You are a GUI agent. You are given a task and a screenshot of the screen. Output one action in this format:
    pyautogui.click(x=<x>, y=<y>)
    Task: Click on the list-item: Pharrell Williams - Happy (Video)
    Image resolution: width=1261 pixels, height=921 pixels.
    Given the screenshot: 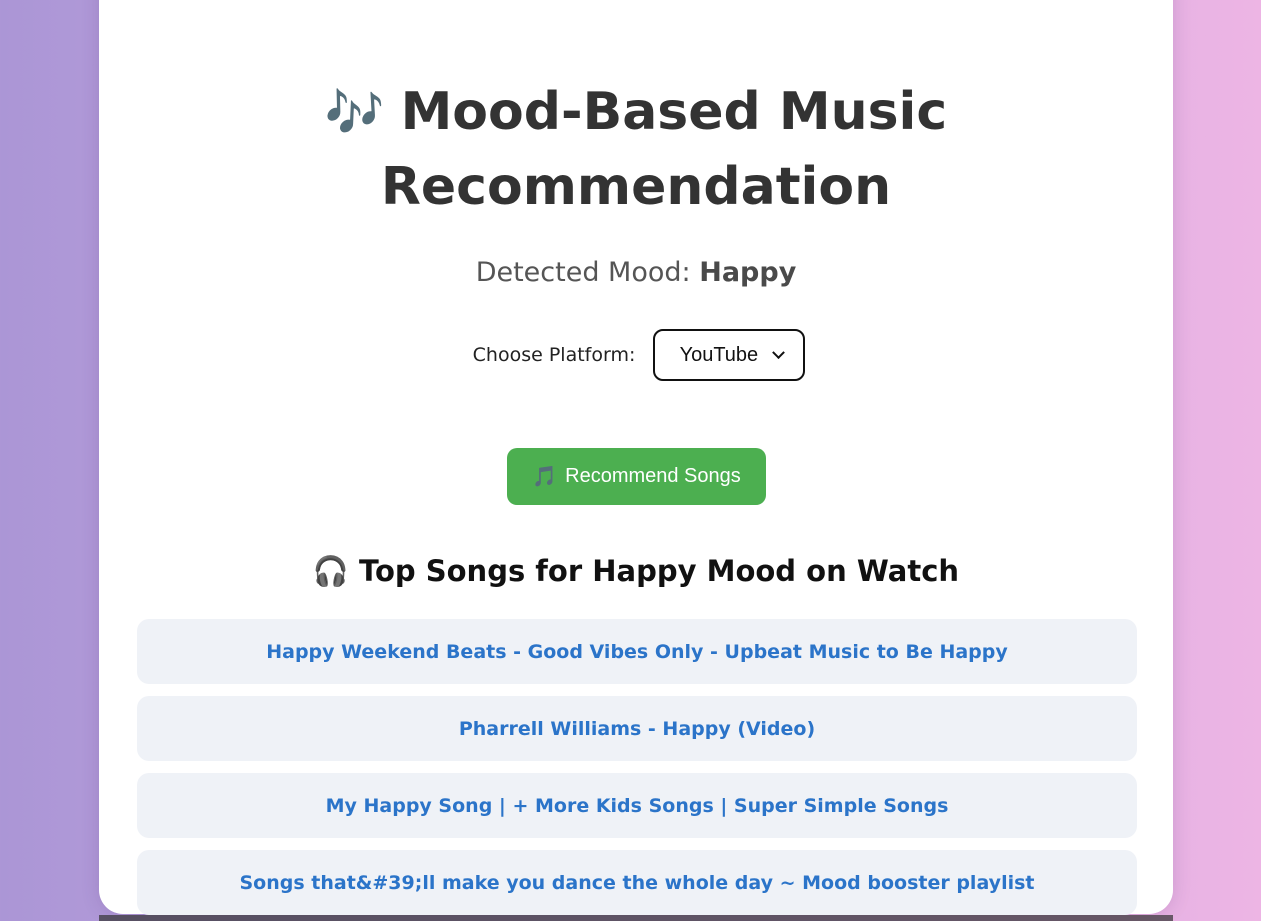 What is the action you would take?
    pyautogui.click(x=637, y=728)
    